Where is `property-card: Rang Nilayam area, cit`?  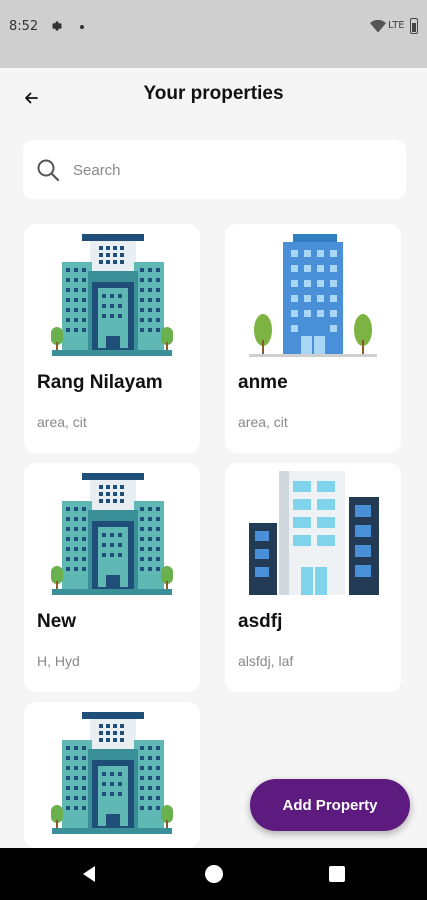
property-card: Rang Nilayam area, cit is located at coordinates (112, 338).